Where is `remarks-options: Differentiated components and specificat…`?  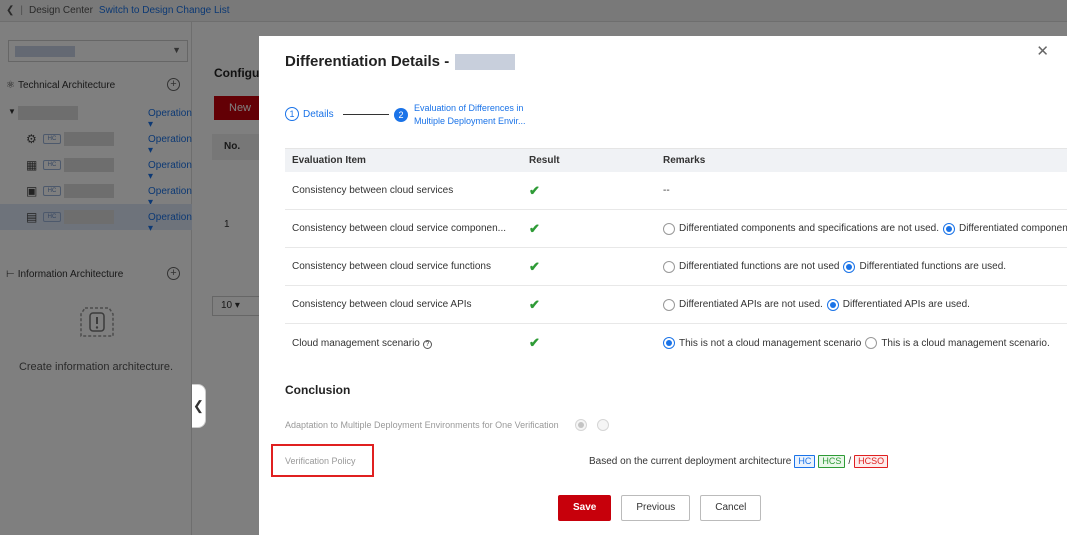
remarks-options: Differentiated components and specificat… is located at coordinates (865, 228).